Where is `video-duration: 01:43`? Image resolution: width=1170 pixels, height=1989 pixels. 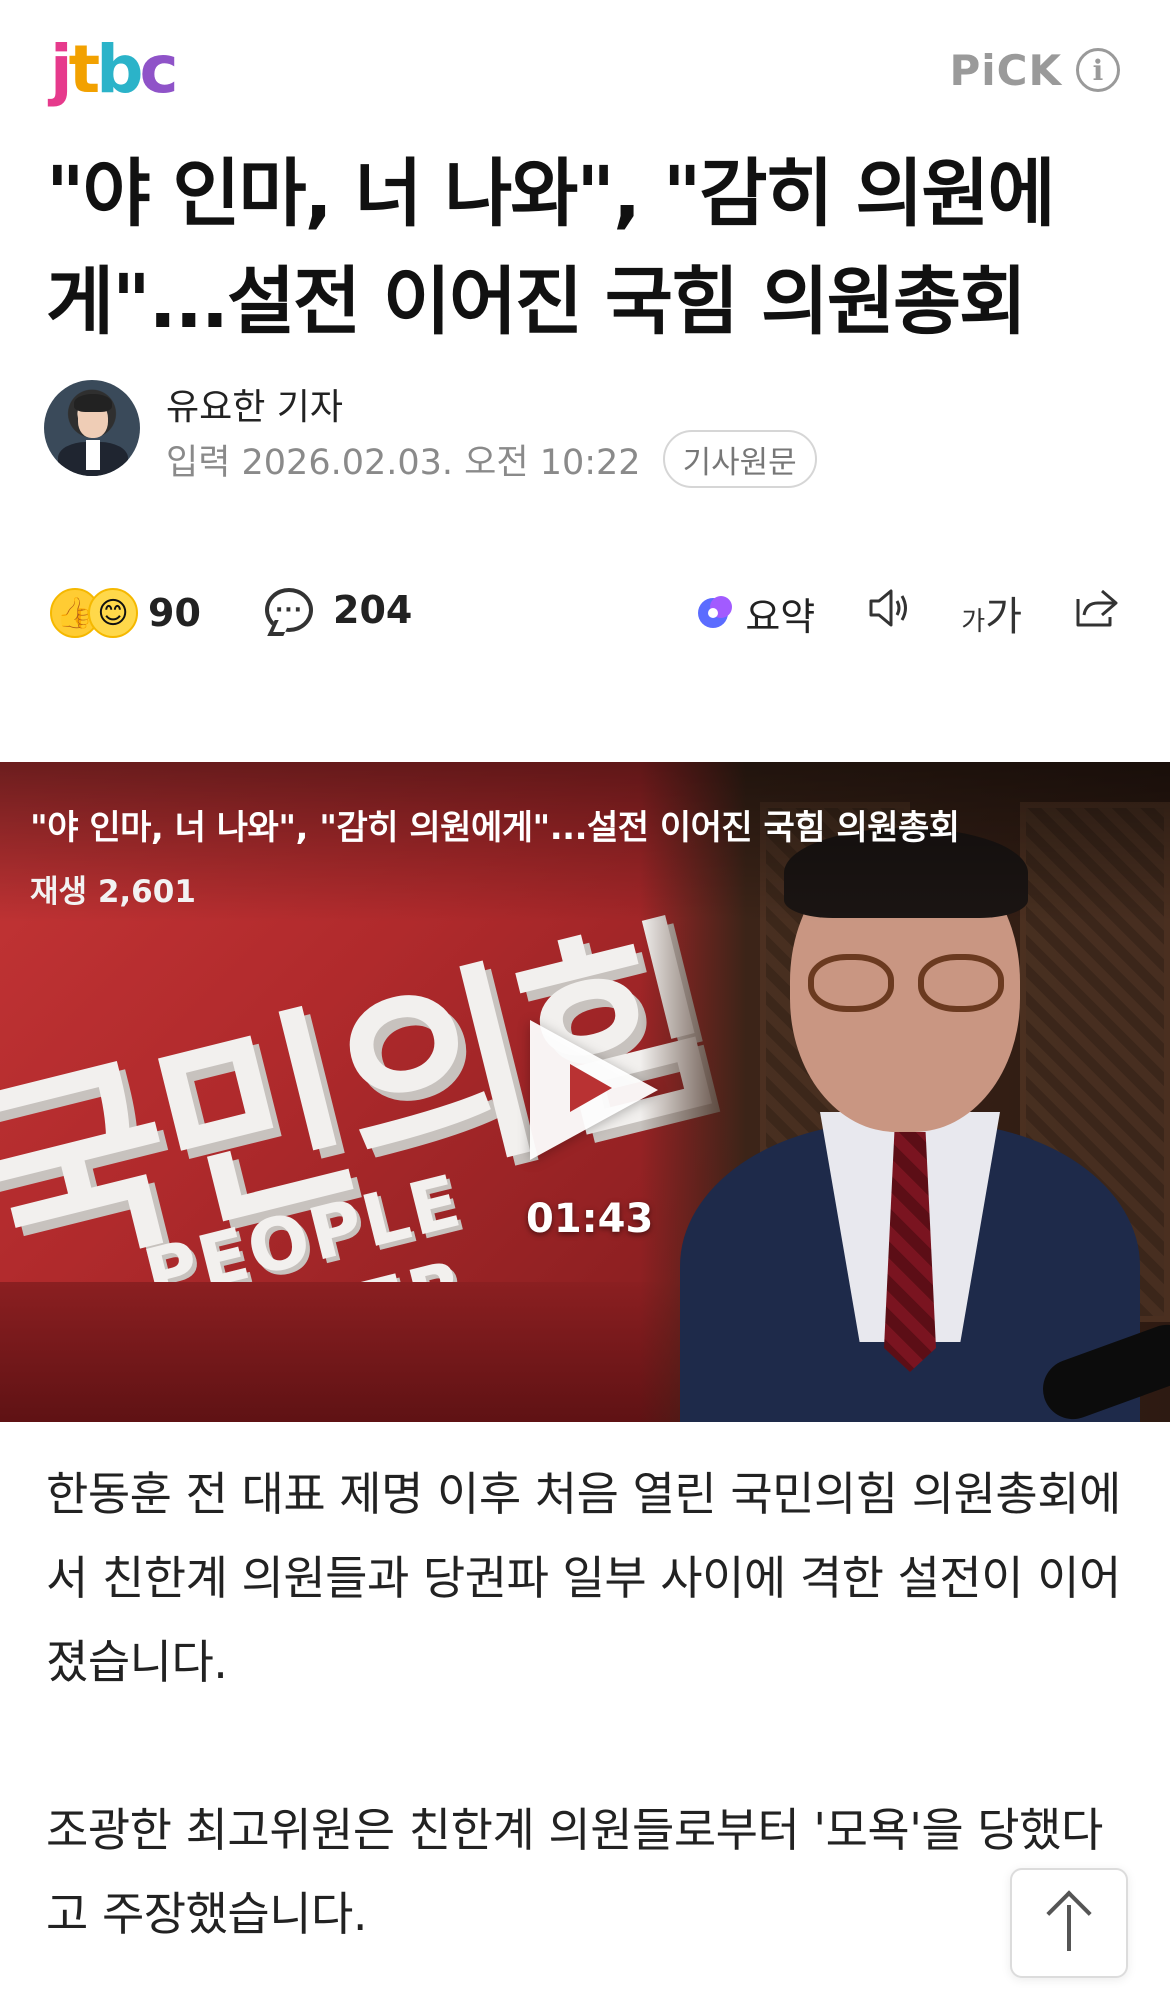 video-duration: 01:43 is located at coordinates (590, 1219).